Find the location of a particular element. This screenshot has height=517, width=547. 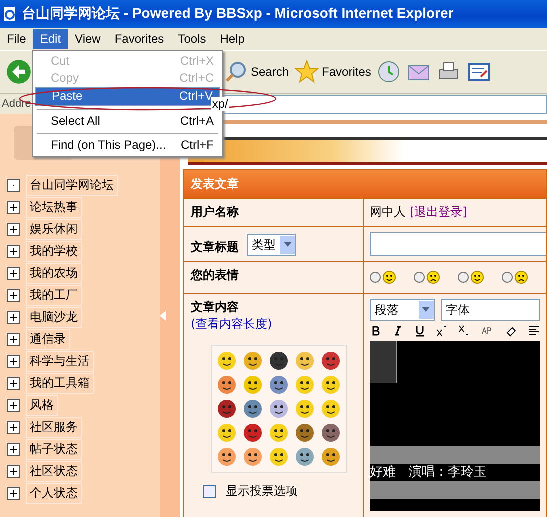

favorites-button: Favorites is located at coordinates (333, 72).